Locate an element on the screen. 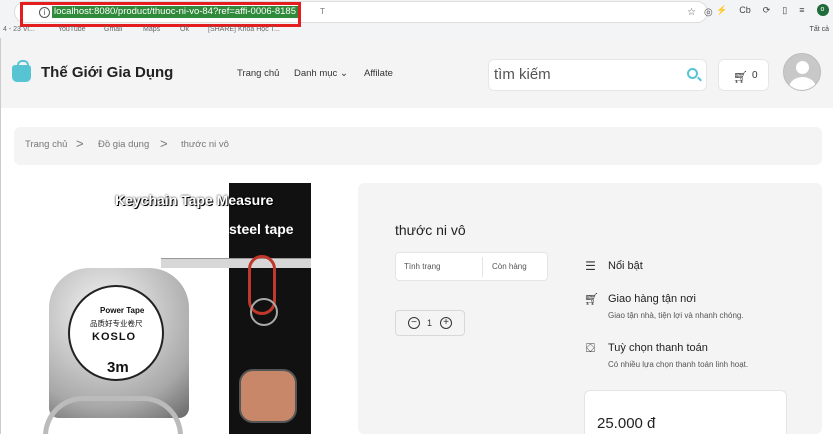 This screenshot has height=434, width=833. nav-affiliate: Affilate is located at coordinates (378, 73).